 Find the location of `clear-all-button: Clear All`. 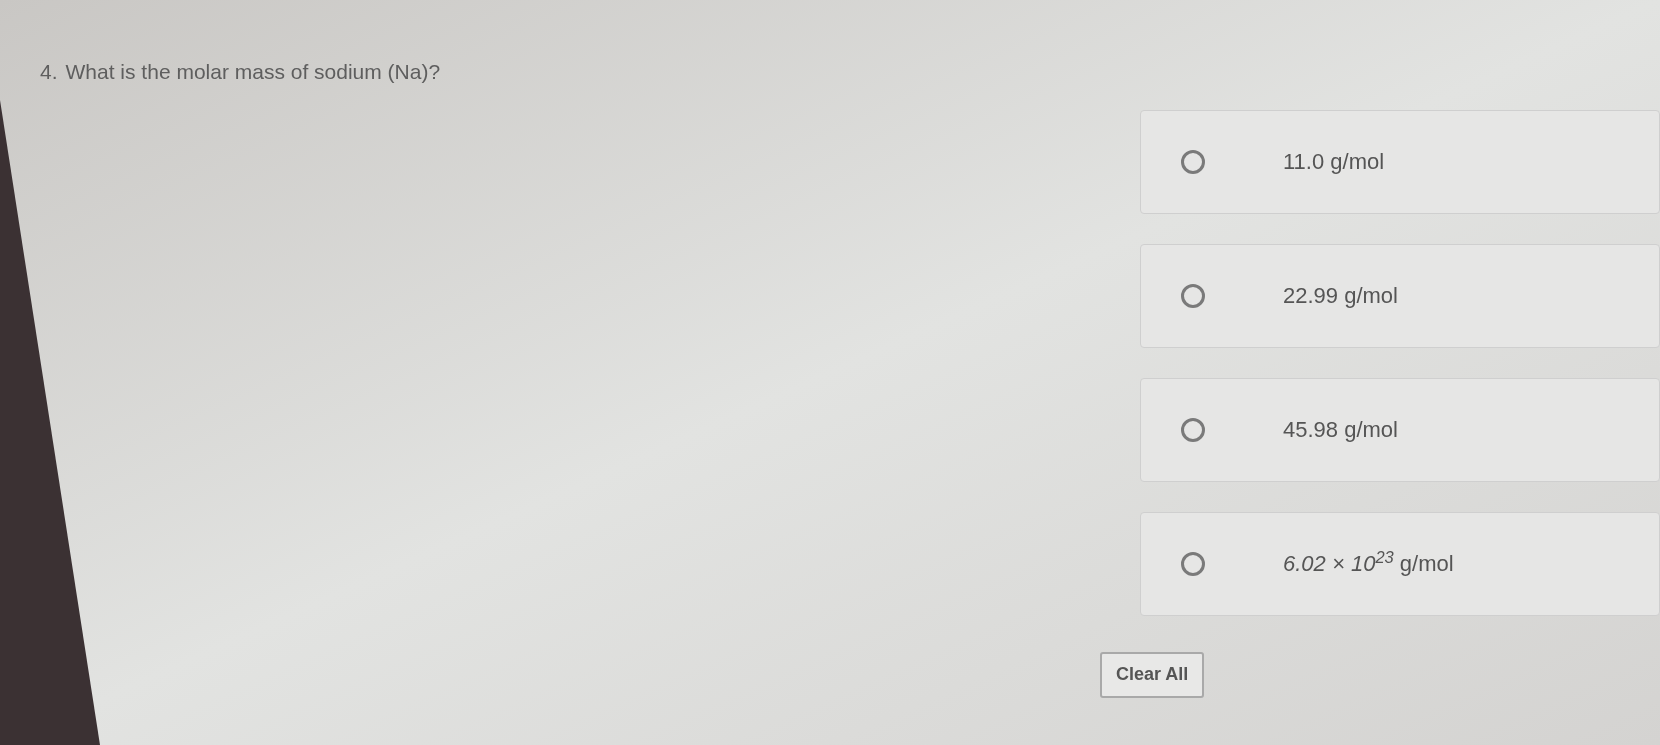

clear-all-button: Clear All is located at coordinates (1152, 674).